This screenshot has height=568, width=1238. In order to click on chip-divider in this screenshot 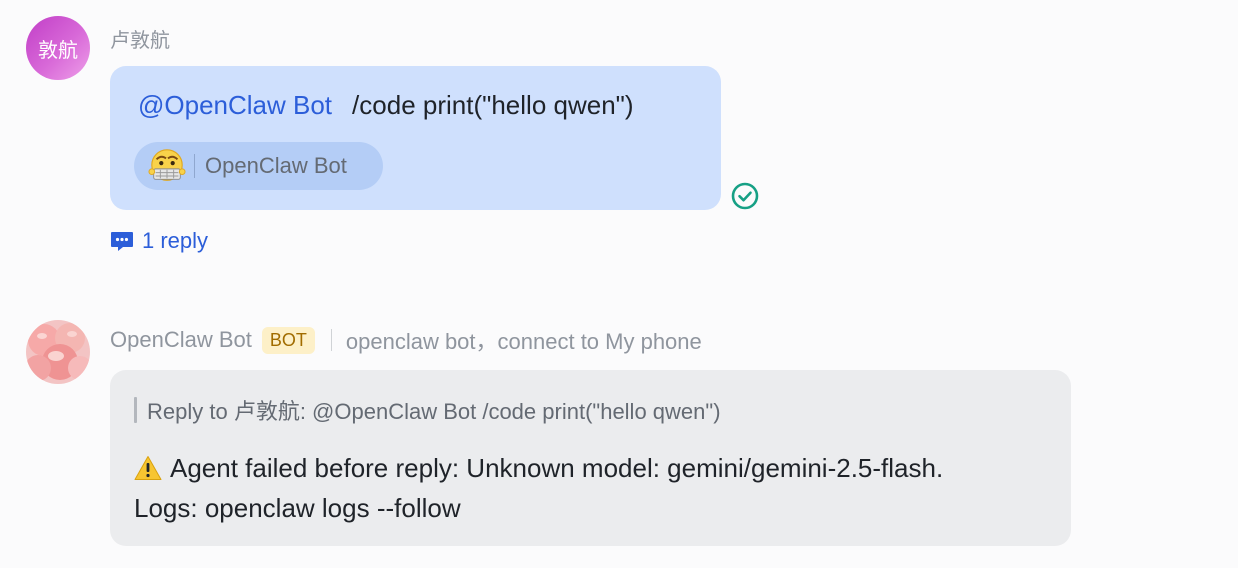, I will do `click(194, 166)`.